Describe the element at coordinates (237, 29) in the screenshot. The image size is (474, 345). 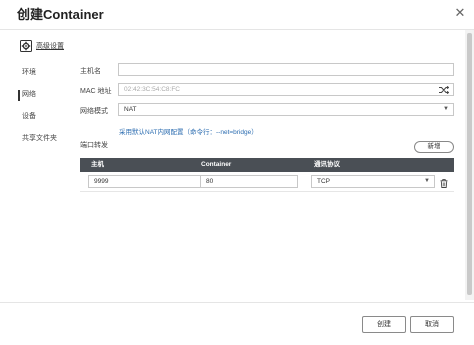
I see `title-divider` at that location.